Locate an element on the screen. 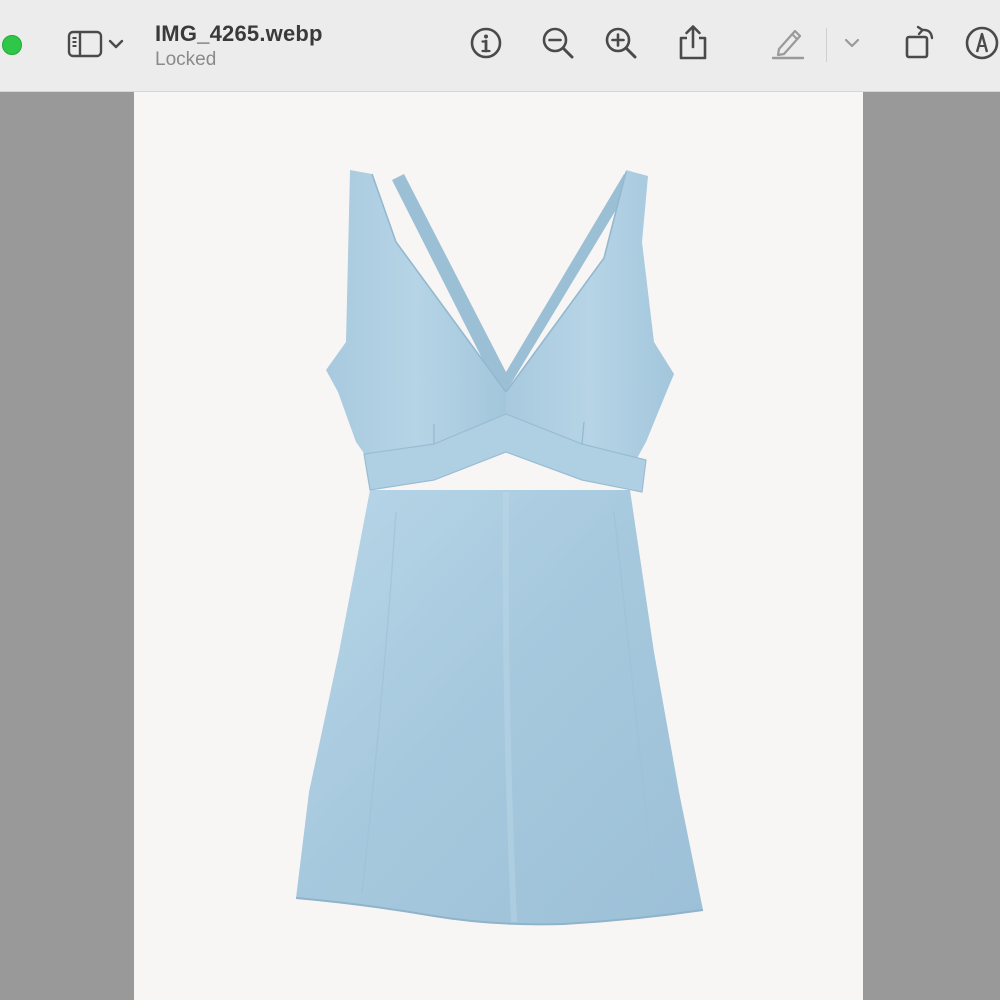 The height and width of the screenshot is (1000, 1000). rotate-button is located at coordinates (920, 45).